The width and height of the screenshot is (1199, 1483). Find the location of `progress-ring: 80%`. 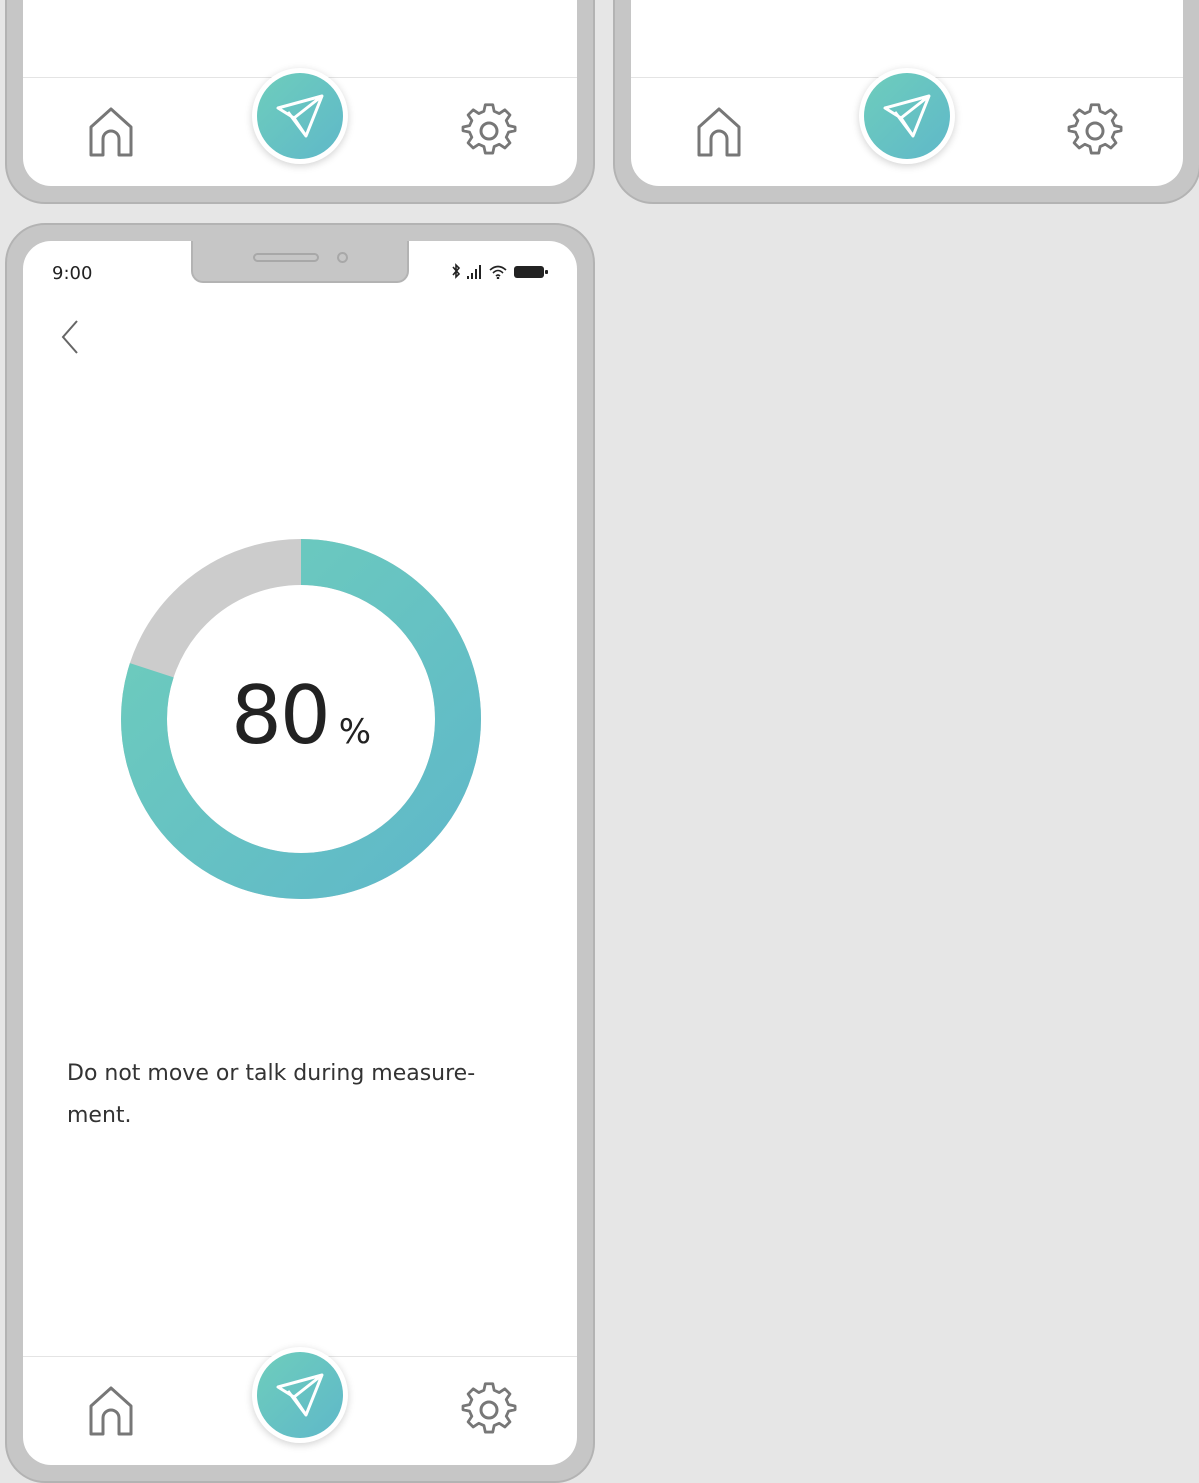

progress-ring: 80% is located at coordinates (301, 719).